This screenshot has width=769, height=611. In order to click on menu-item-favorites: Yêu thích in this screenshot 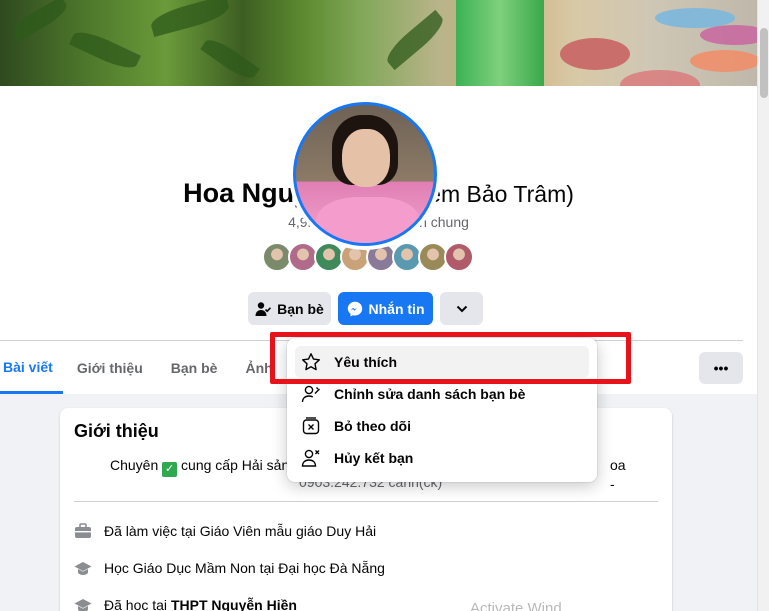, I will do `click(442, 362)`.